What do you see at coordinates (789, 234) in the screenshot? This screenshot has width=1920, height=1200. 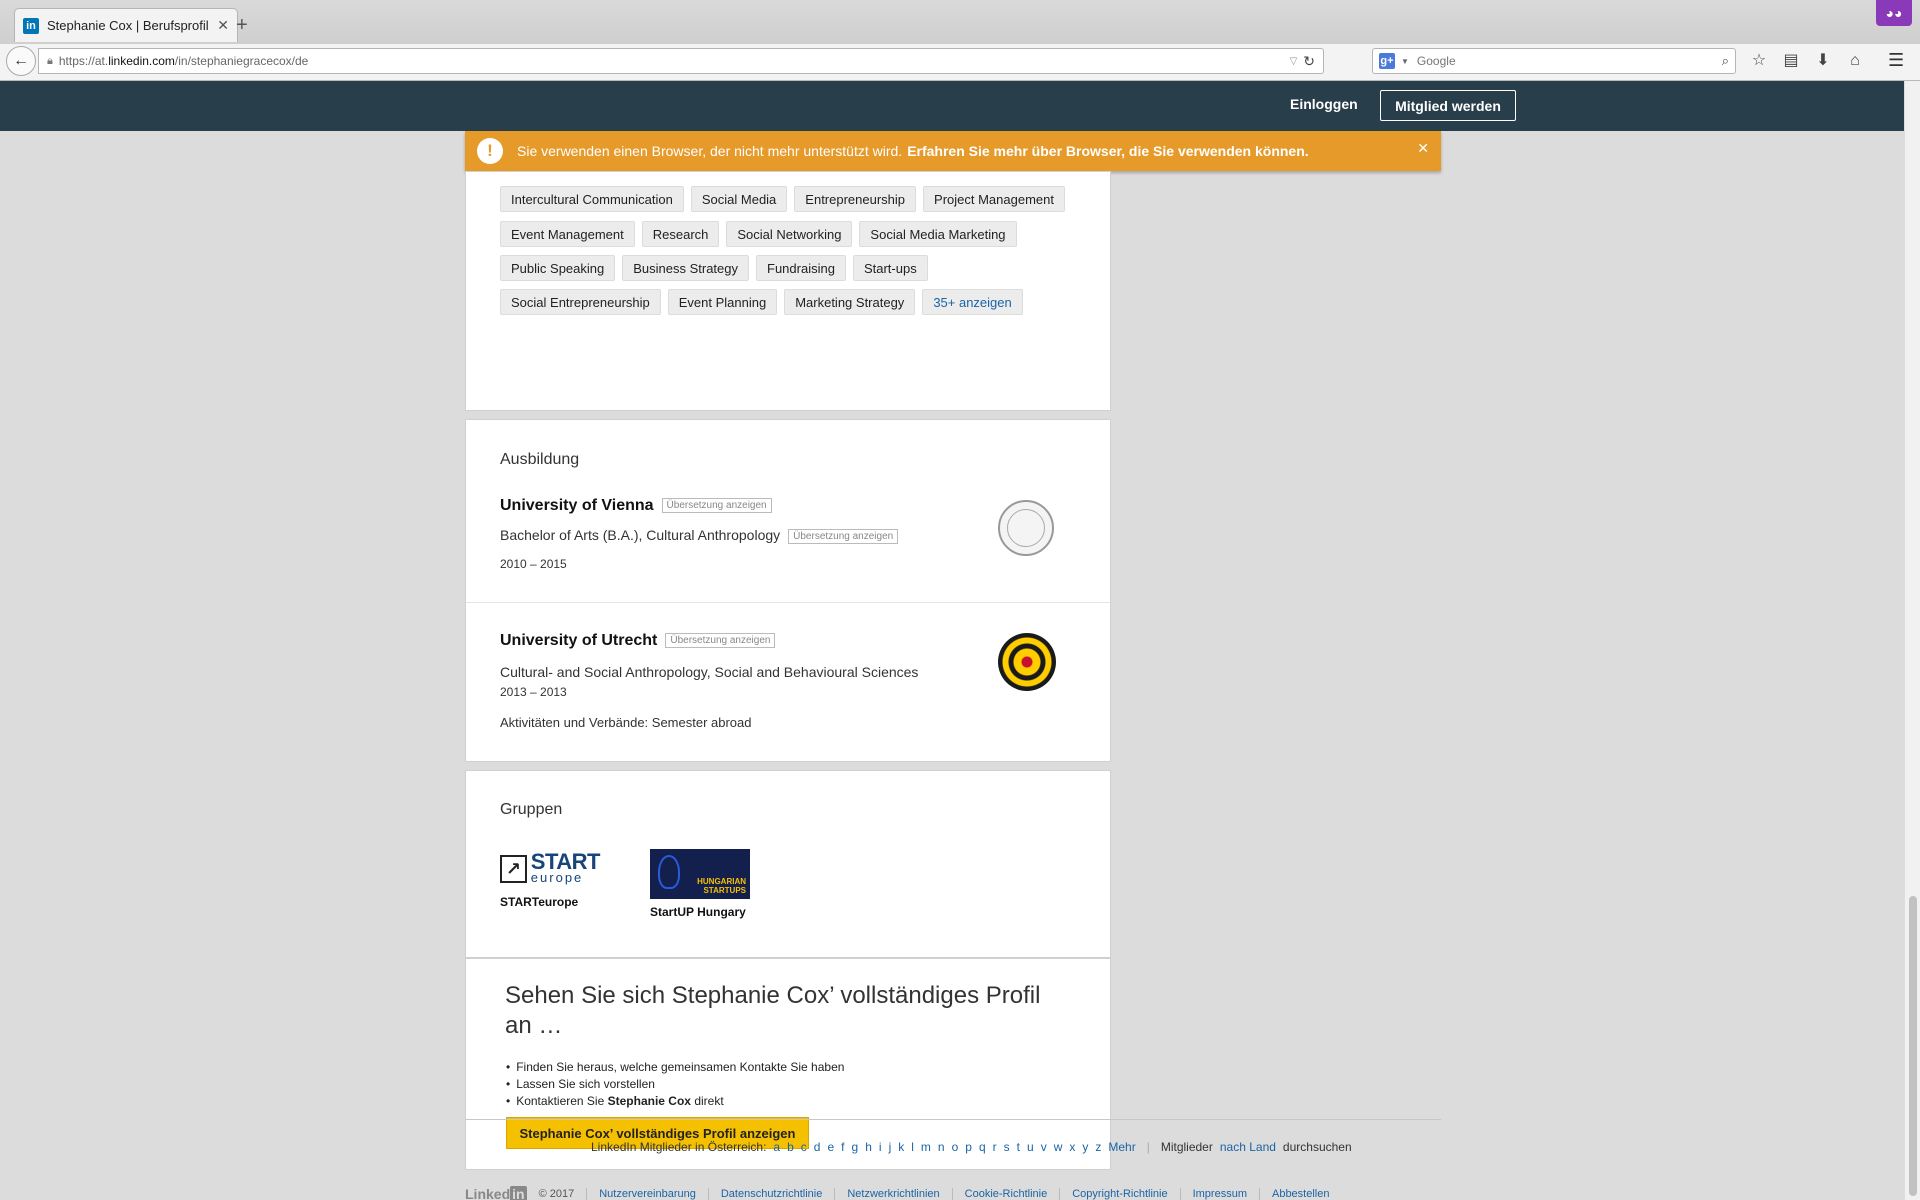 I see `skill-tag: Social Networking` at bounding box center [789, 234].